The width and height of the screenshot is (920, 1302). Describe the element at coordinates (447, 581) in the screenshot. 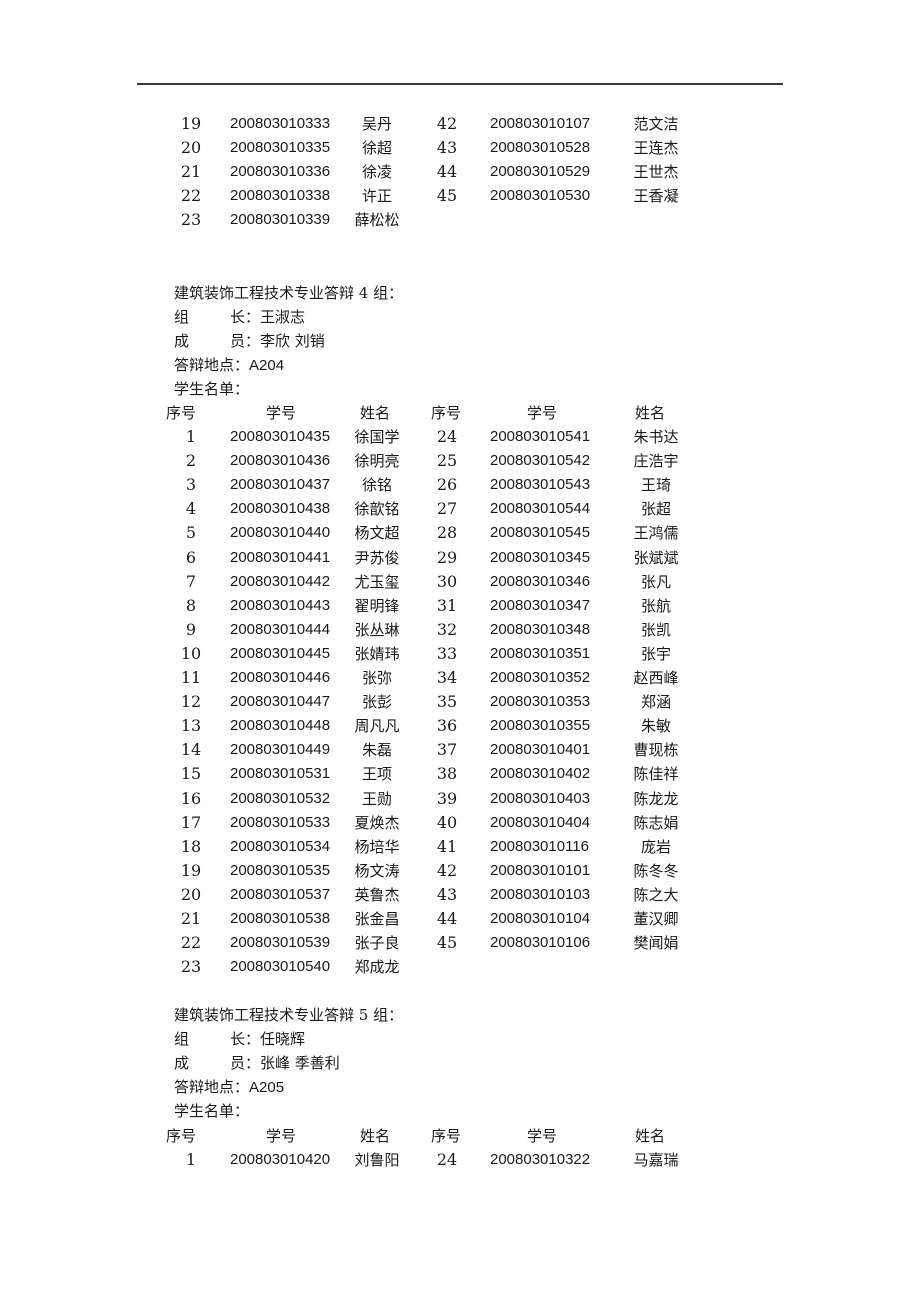

I see `right-seq: 30` at that location.